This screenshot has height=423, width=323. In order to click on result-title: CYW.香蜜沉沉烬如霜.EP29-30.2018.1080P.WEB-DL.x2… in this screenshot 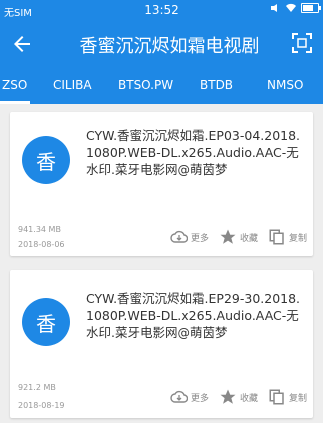, I will do `click(193, 315)`.